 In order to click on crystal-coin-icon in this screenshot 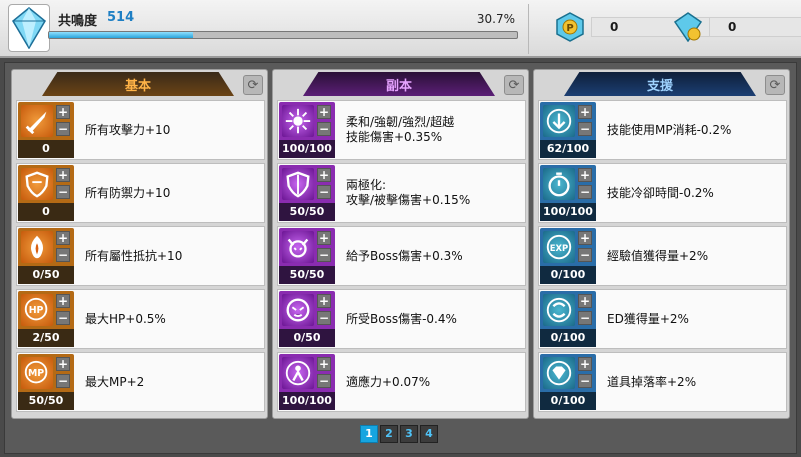, I will do `click(688, 27)`.